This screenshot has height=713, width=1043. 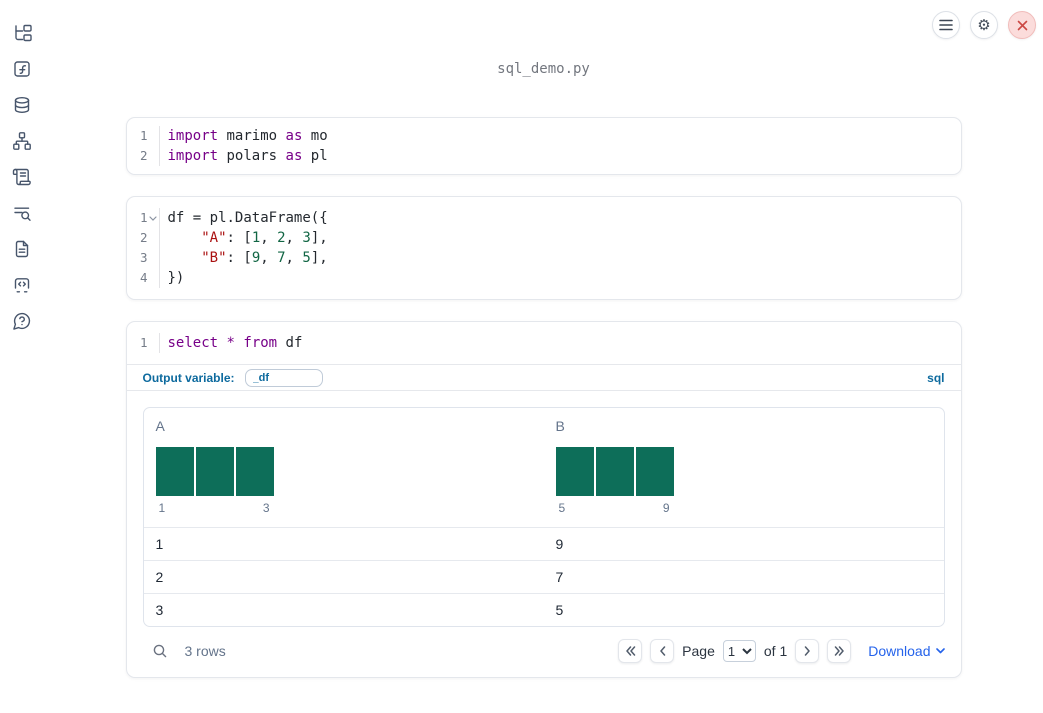 What do you see at coordinates (247, 156) in the screenshot?
I see `code-text: import polars as pl` at bounding box center [247, 156].